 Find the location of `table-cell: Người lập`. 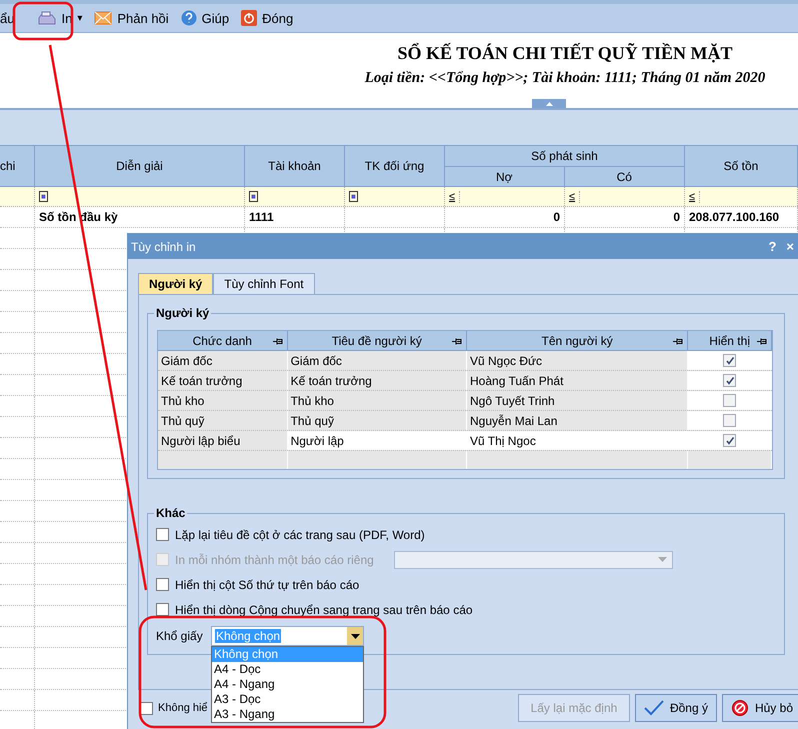

table-cell: Người lập is located at coordinates (377, 440).